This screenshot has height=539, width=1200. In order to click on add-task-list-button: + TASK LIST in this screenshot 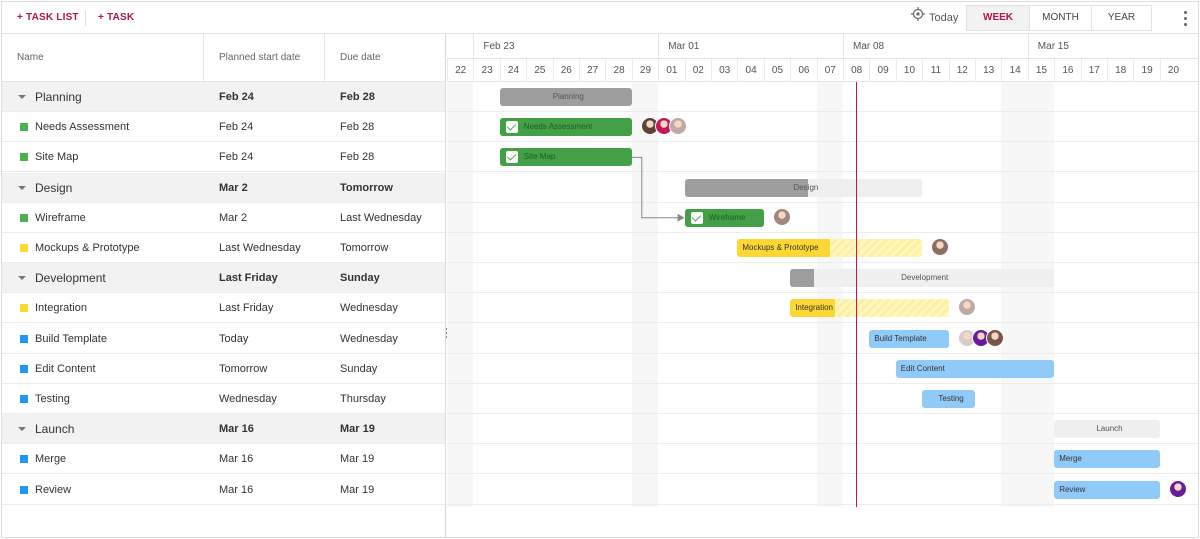, I will do `click(48, 18)`.